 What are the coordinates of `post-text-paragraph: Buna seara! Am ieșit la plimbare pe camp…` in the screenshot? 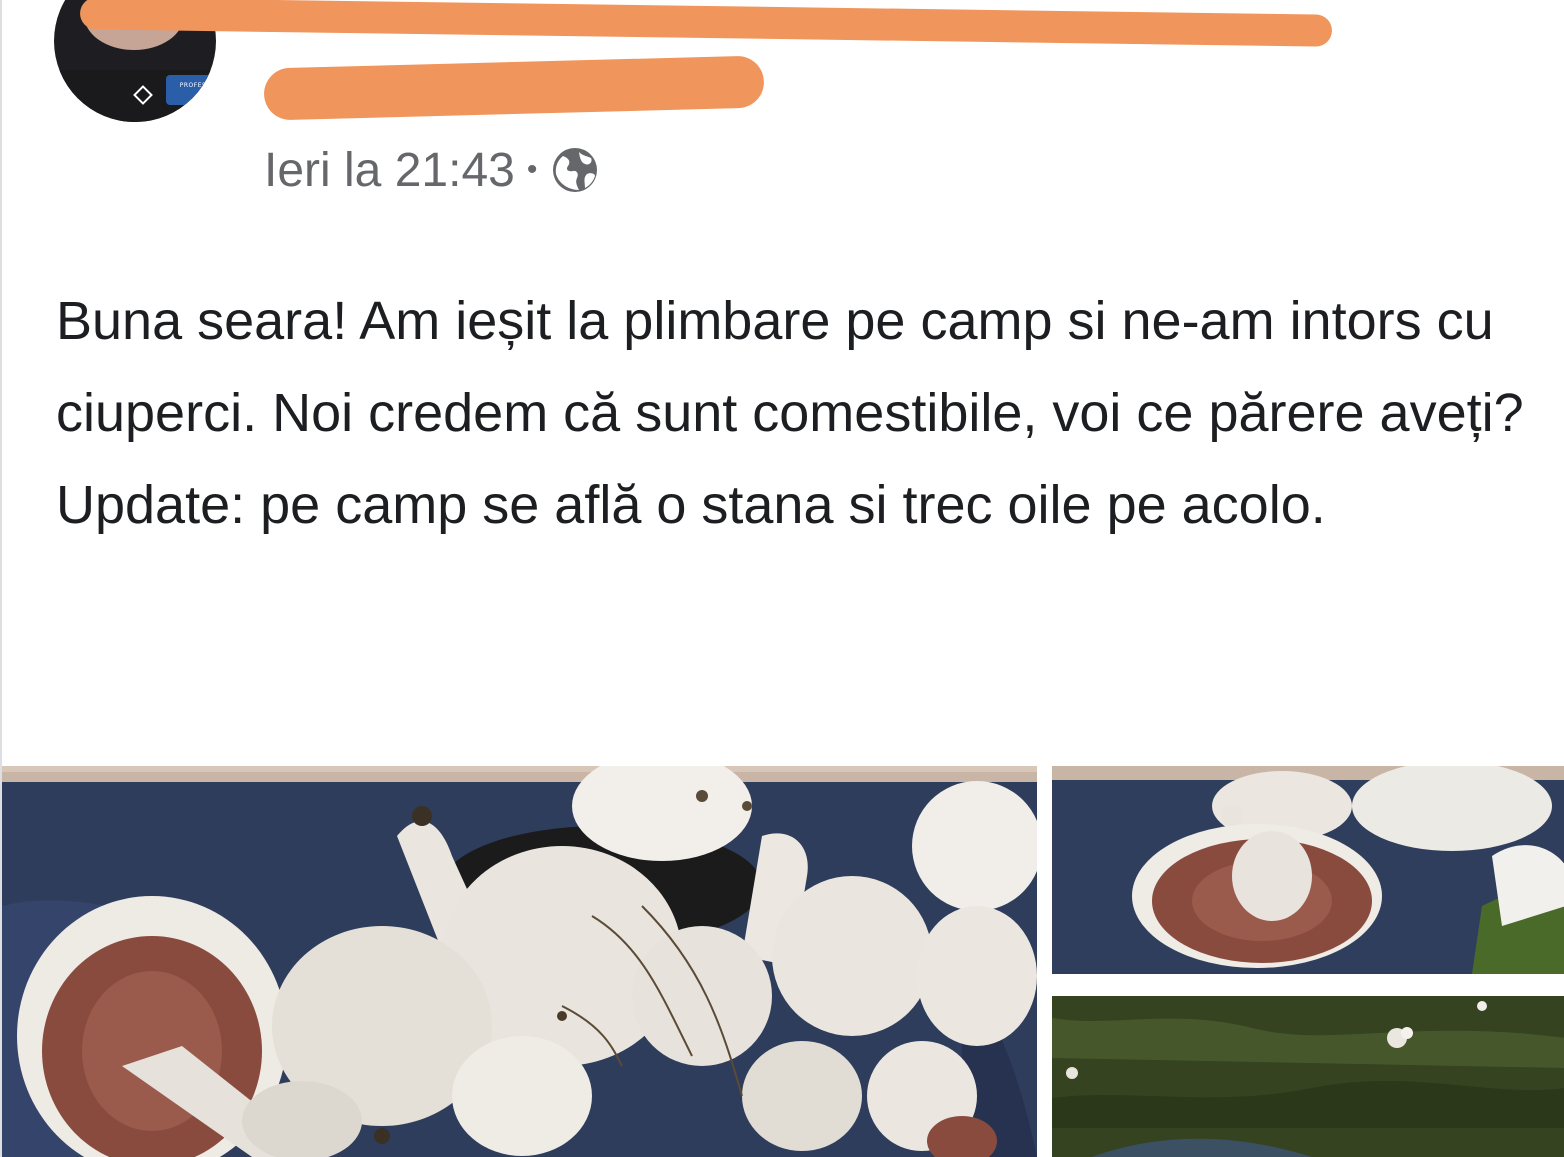 It's located at (790, 367).